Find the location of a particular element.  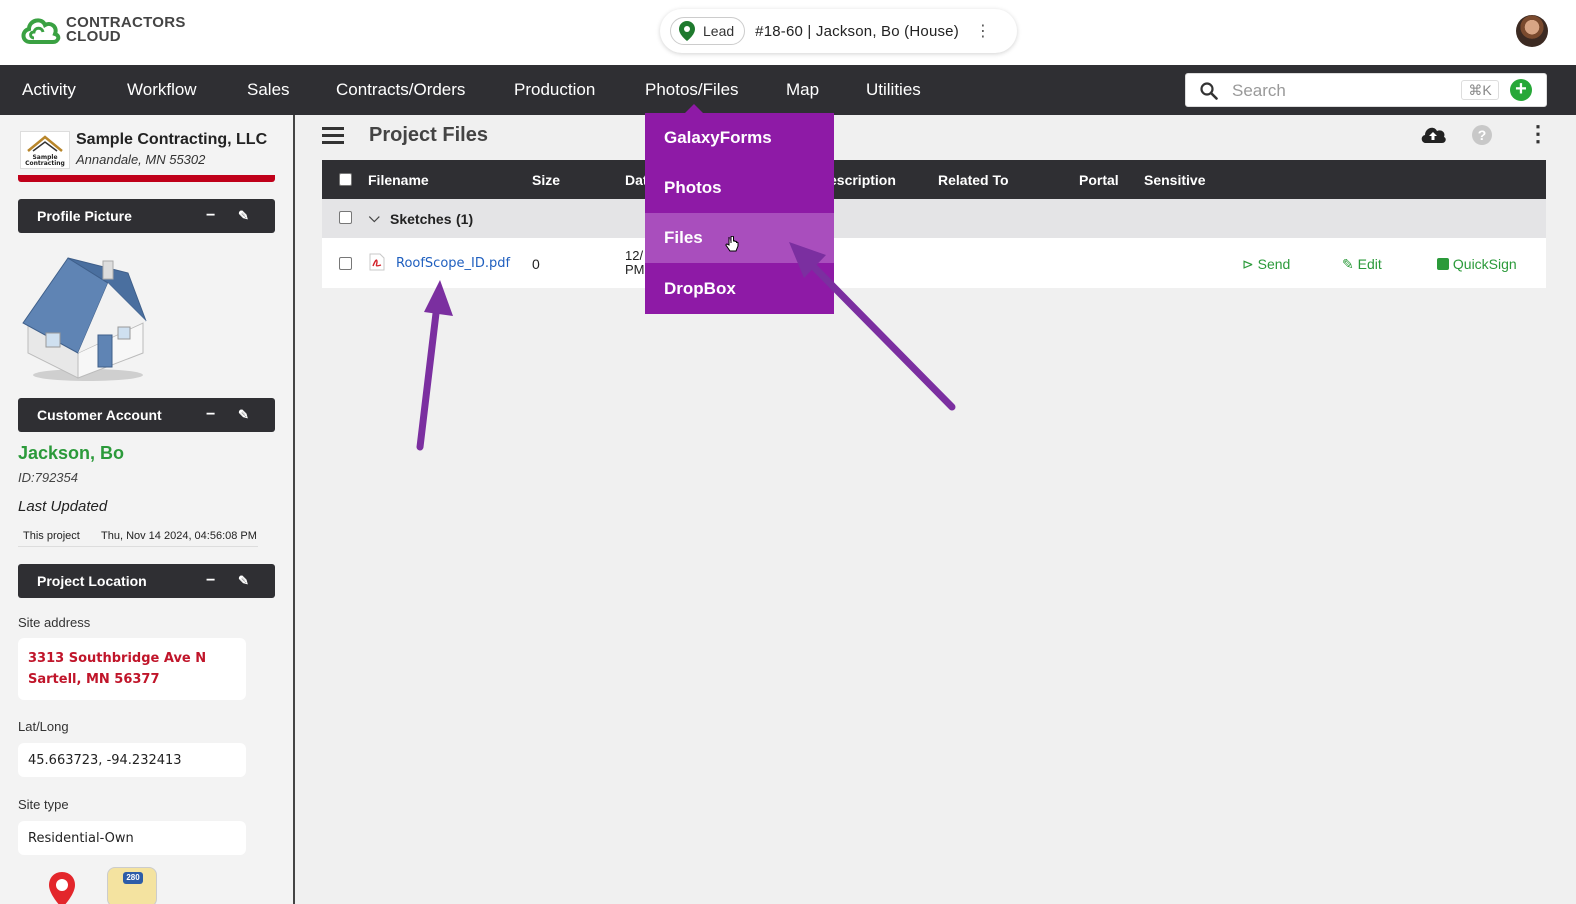

user-avatar is located at coordinates (1532, 31).